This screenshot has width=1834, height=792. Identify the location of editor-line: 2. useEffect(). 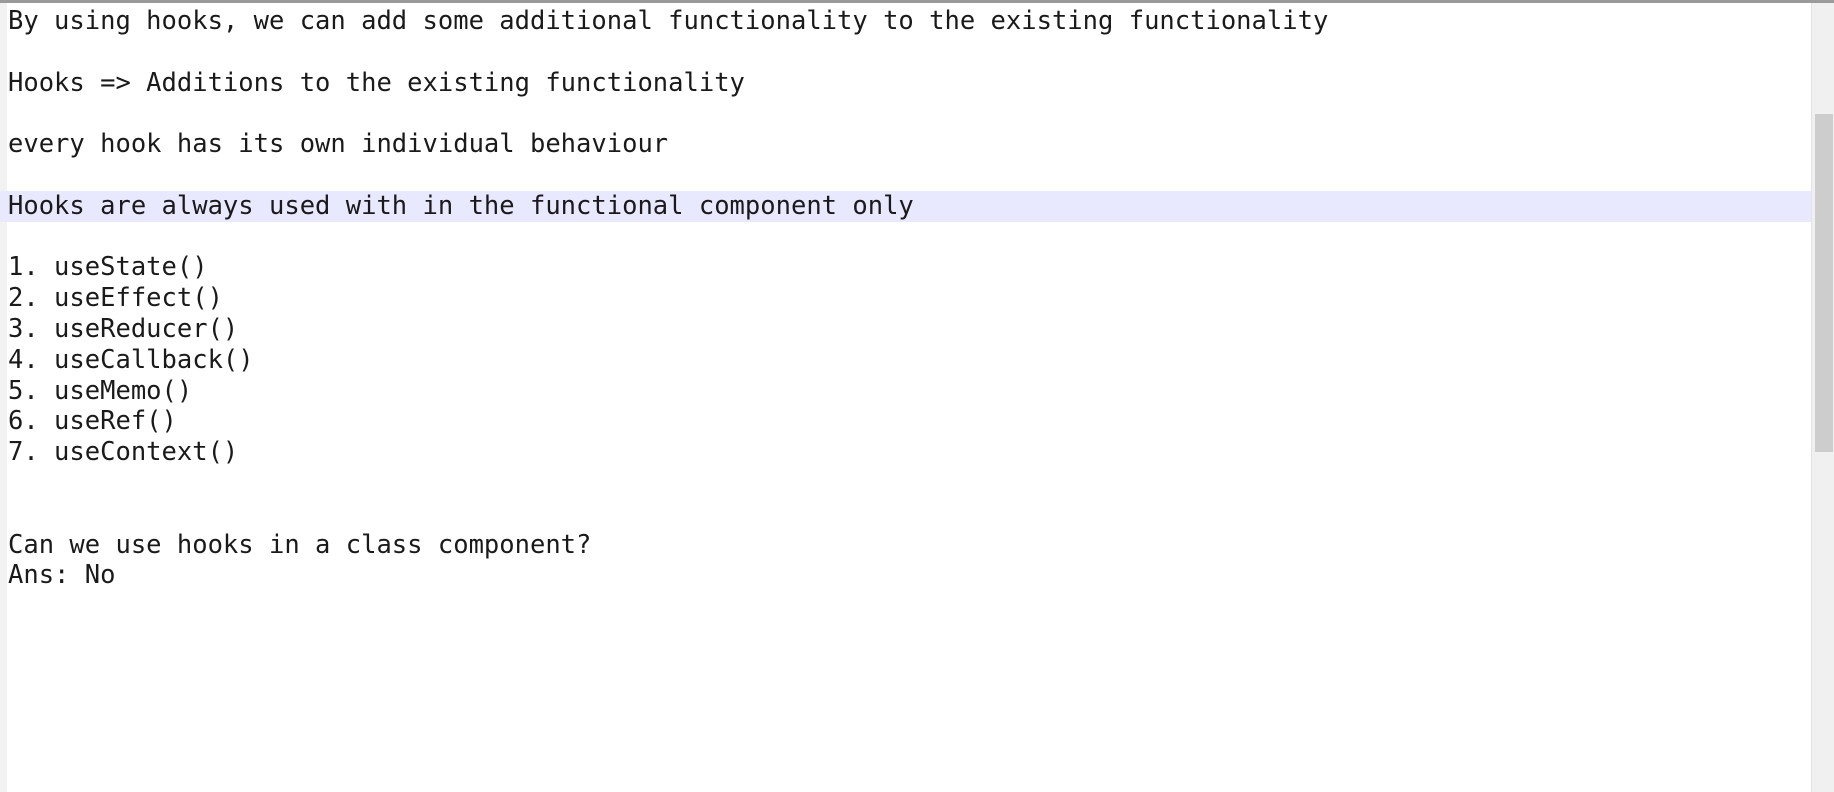
(905, 298).